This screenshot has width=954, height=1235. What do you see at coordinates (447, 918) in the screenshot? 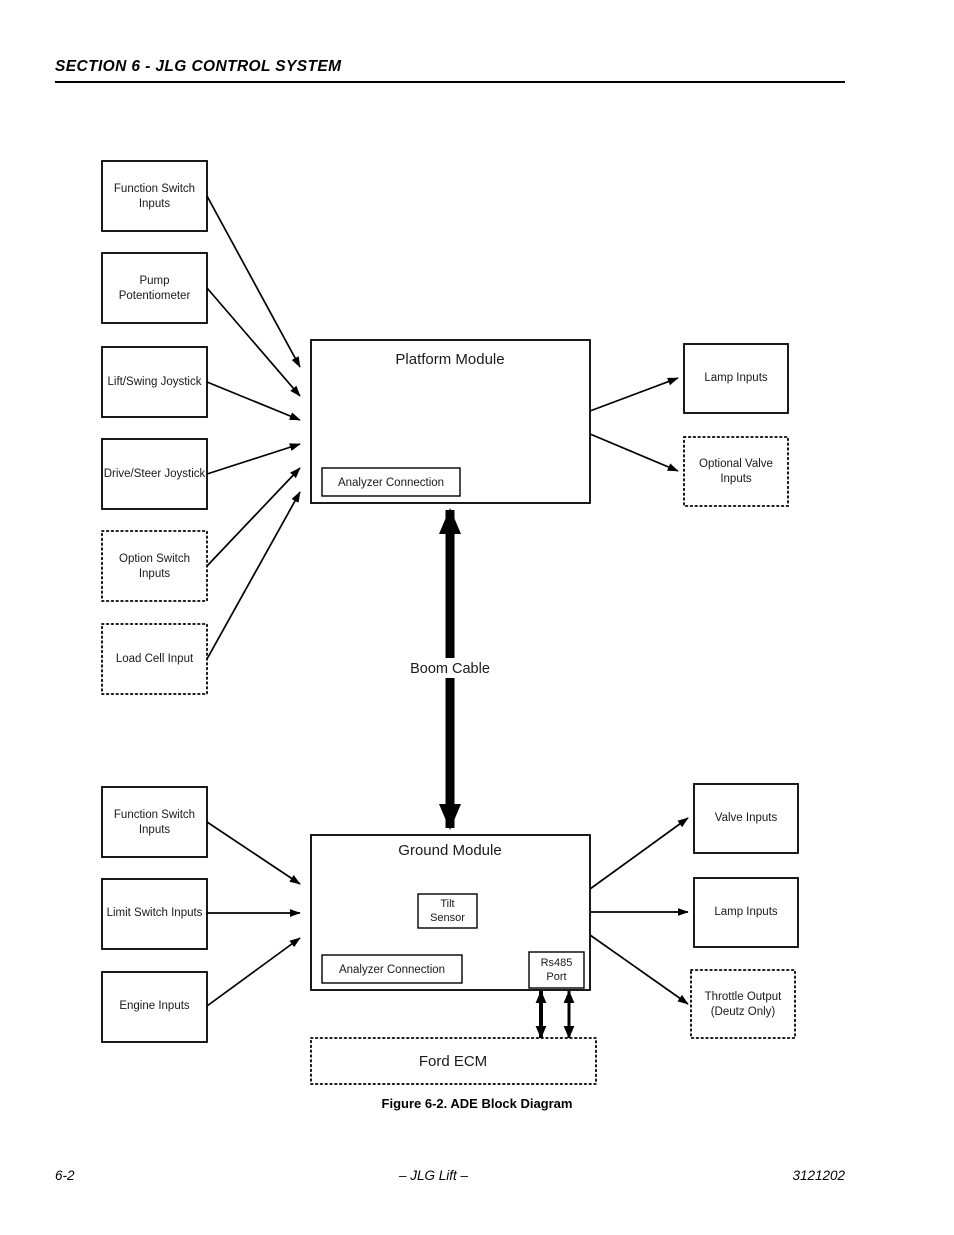
I see `tilt-sensor-label-line2: Sensor` at bounding box center [447, 918].